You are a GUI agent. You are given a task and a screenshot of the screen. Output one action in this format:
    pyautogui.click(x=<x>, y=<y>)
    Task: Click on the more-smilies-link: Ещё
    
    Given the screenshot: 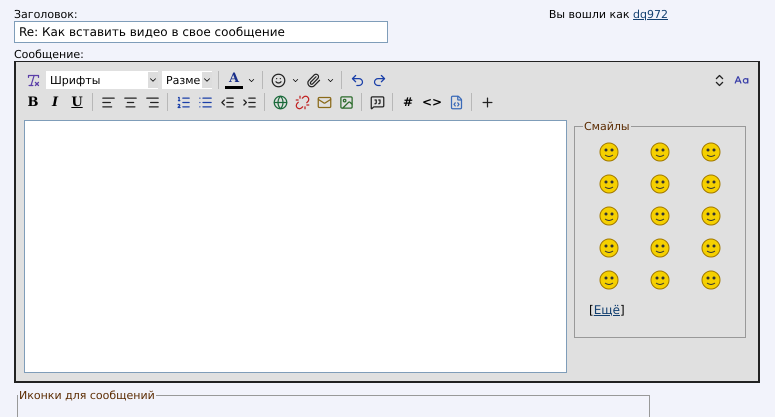 What is the action you would take?
    pyautogui.click(x=607, y=310)
    